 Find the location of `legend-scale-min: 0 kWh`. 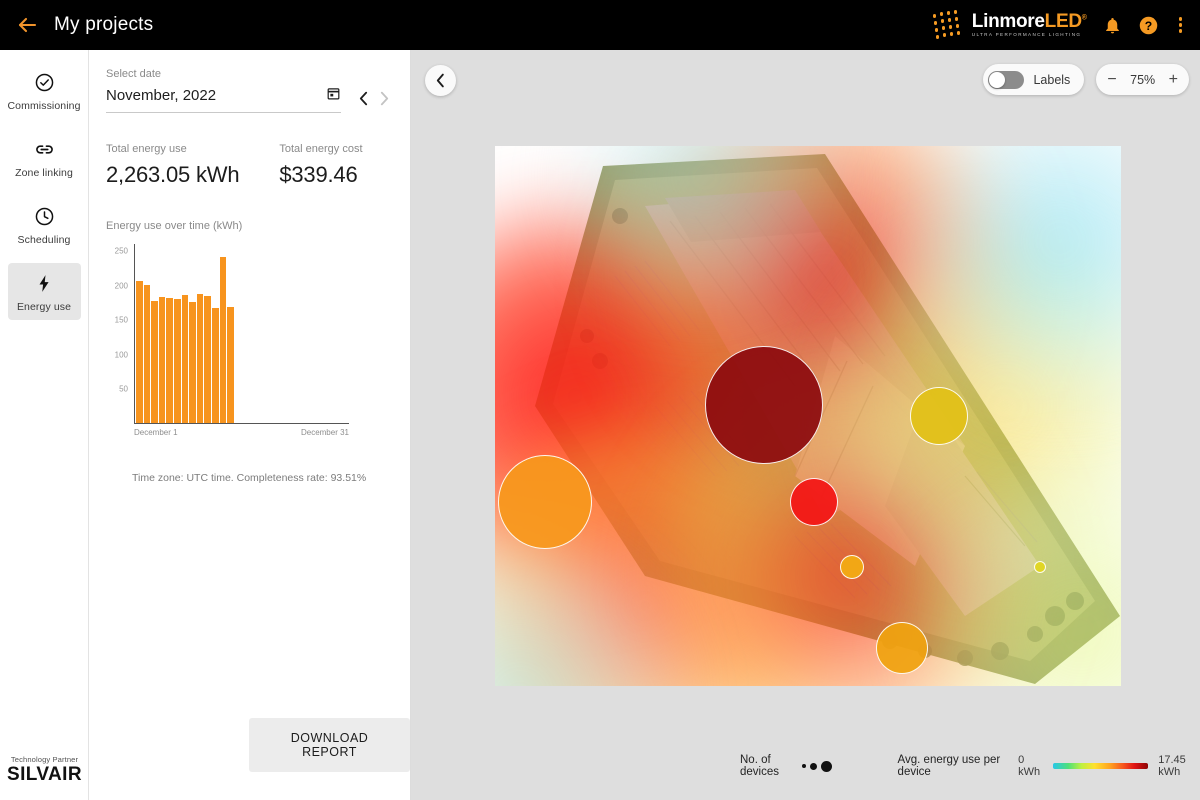

legend-scale-min: 0 kWh is located at coordinates (1029, 766).